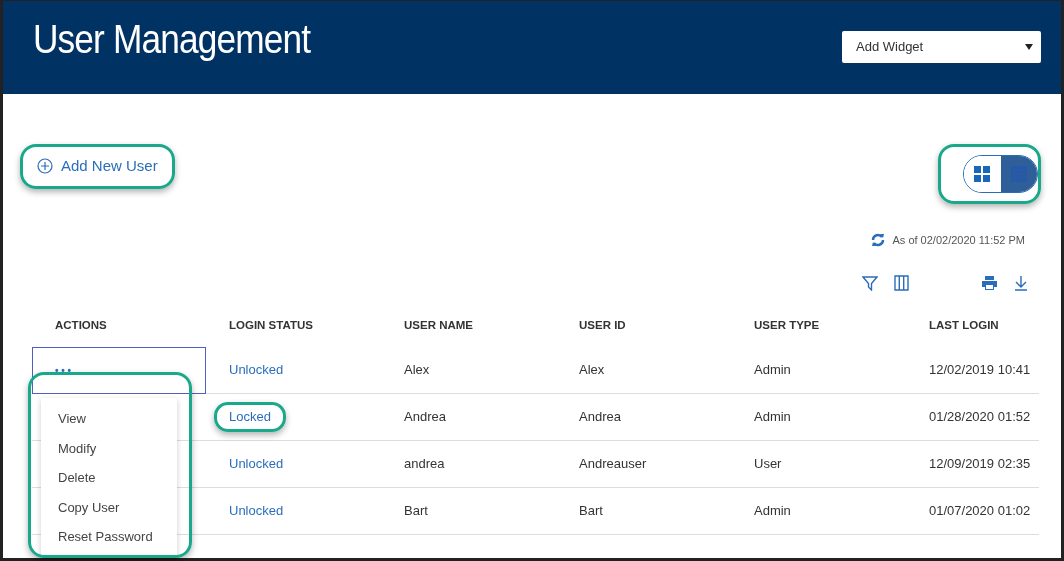  What do you see at coordinates (818, 464) in the screenshot?
I see `table-cell: User` at bounding box center [818, 464].